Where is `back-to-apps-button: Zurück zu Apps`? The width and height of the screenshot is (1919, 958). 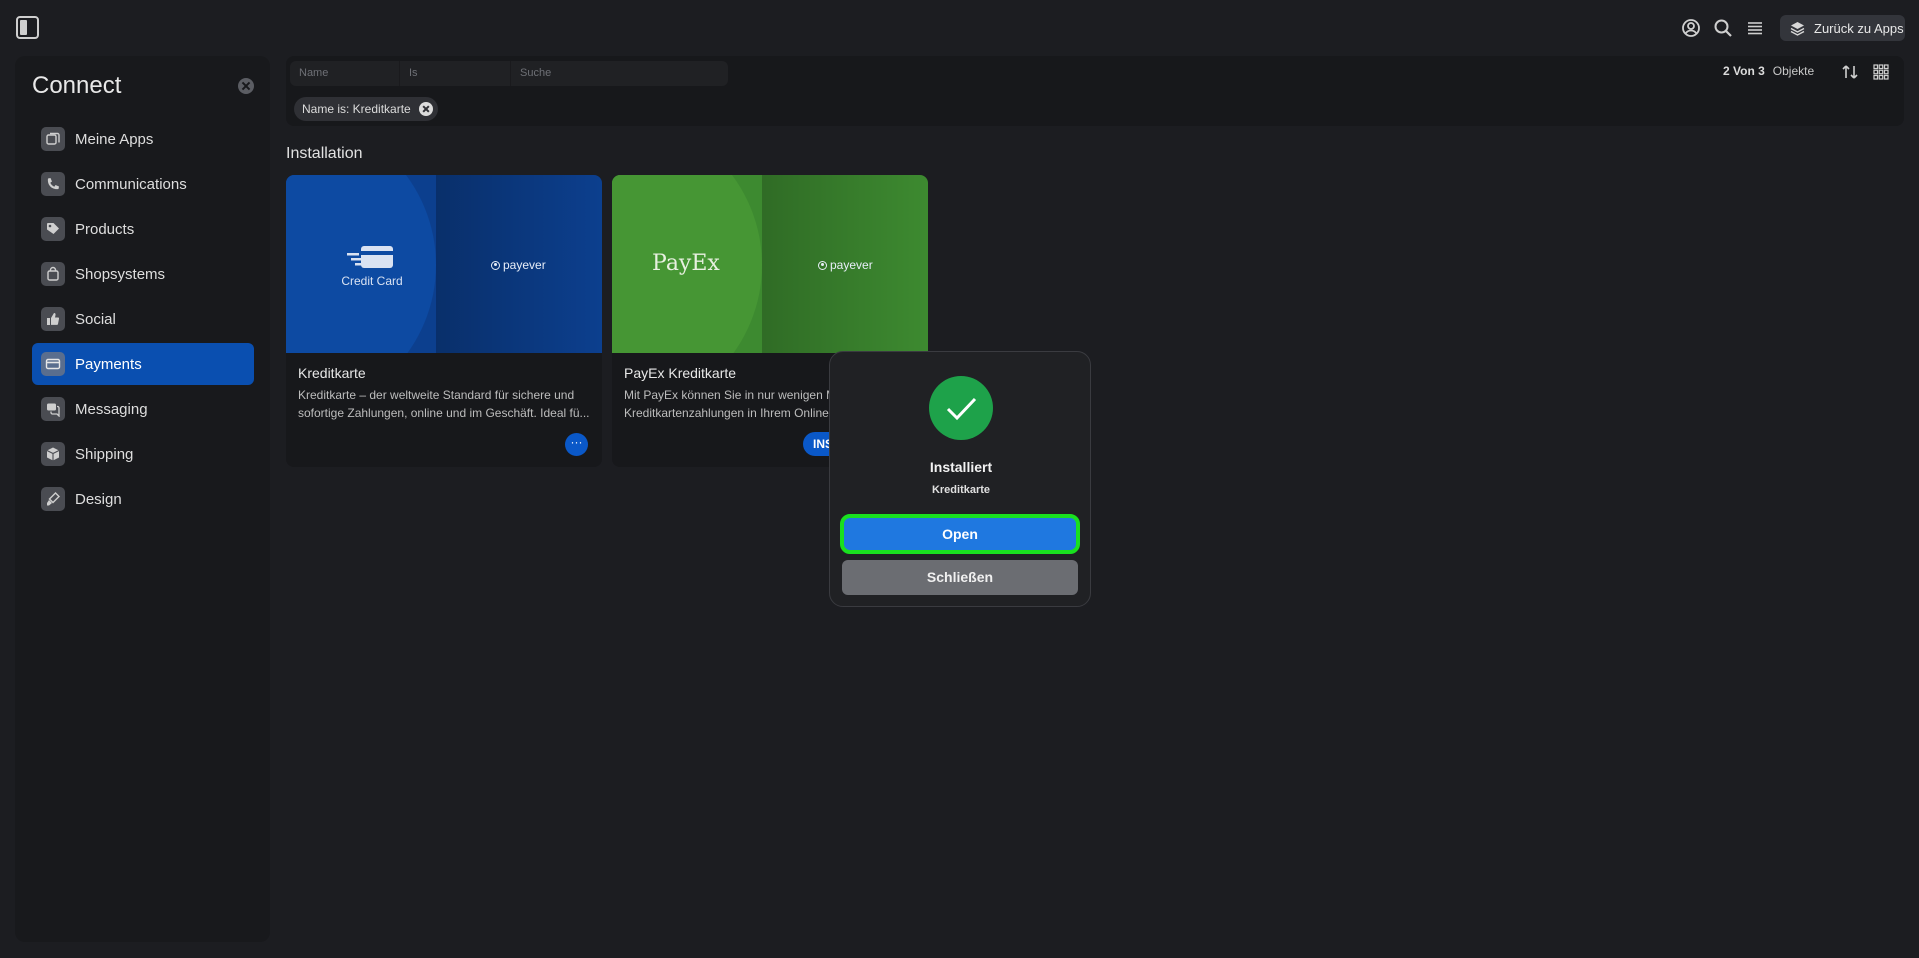 back-to-apps-button: Zurück zu Apps is located at coordinates (1842, 28).